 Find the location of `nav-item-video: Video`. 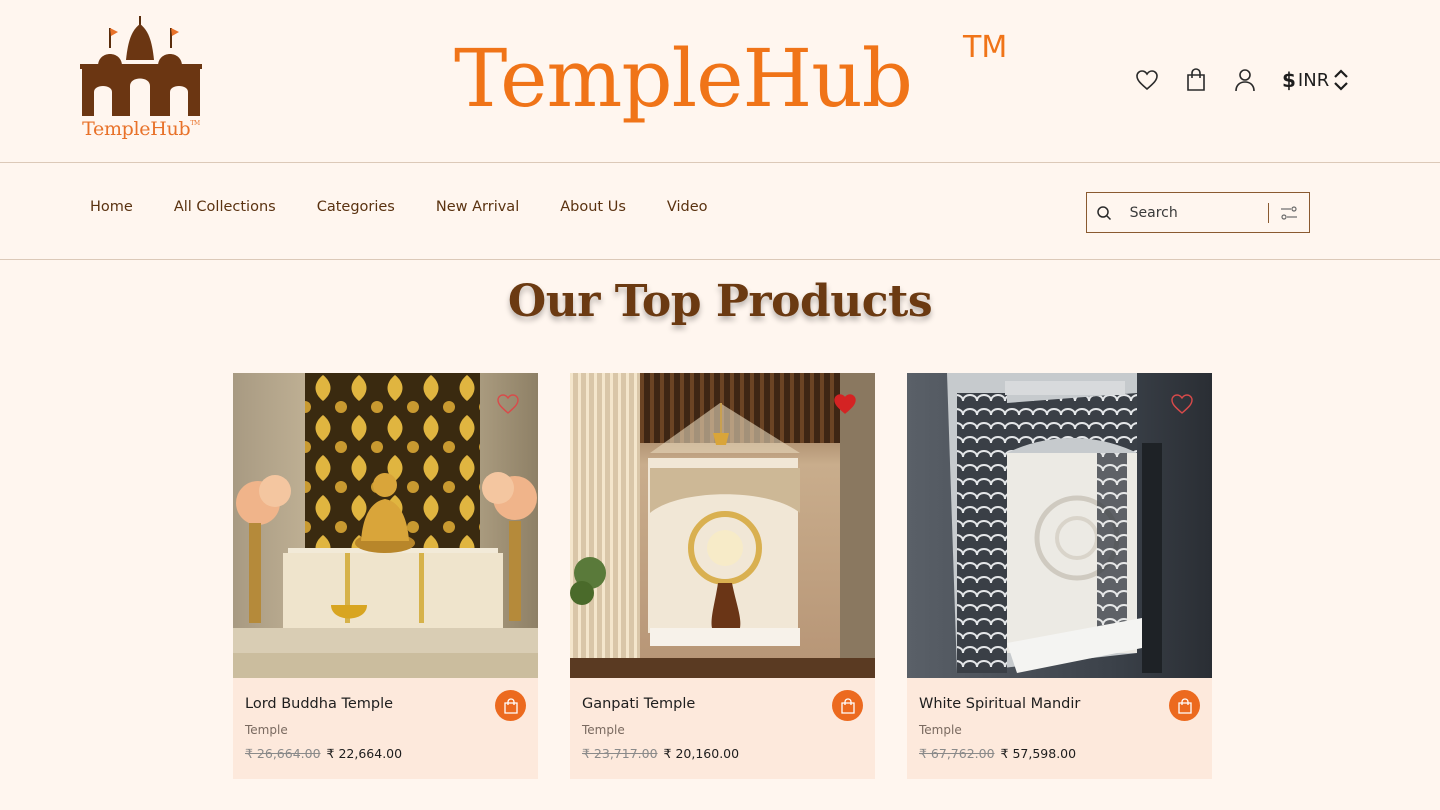

nav-item-video: Video is located at coordinates (687, 207).